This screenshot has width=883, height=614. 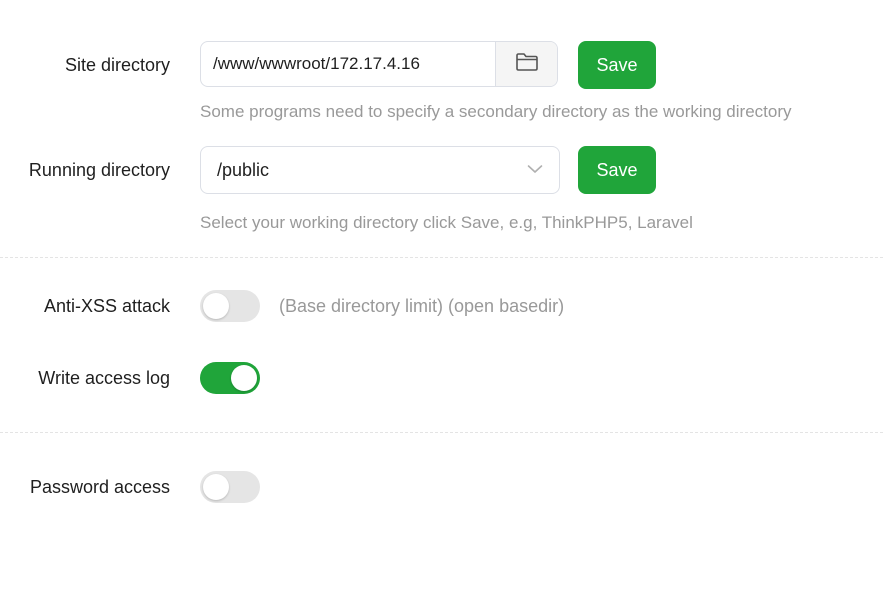 What do you see at coordinates (230, 306) in the screenshot?
I see `anti-xss-toggle` at bounding box center [230, 306].